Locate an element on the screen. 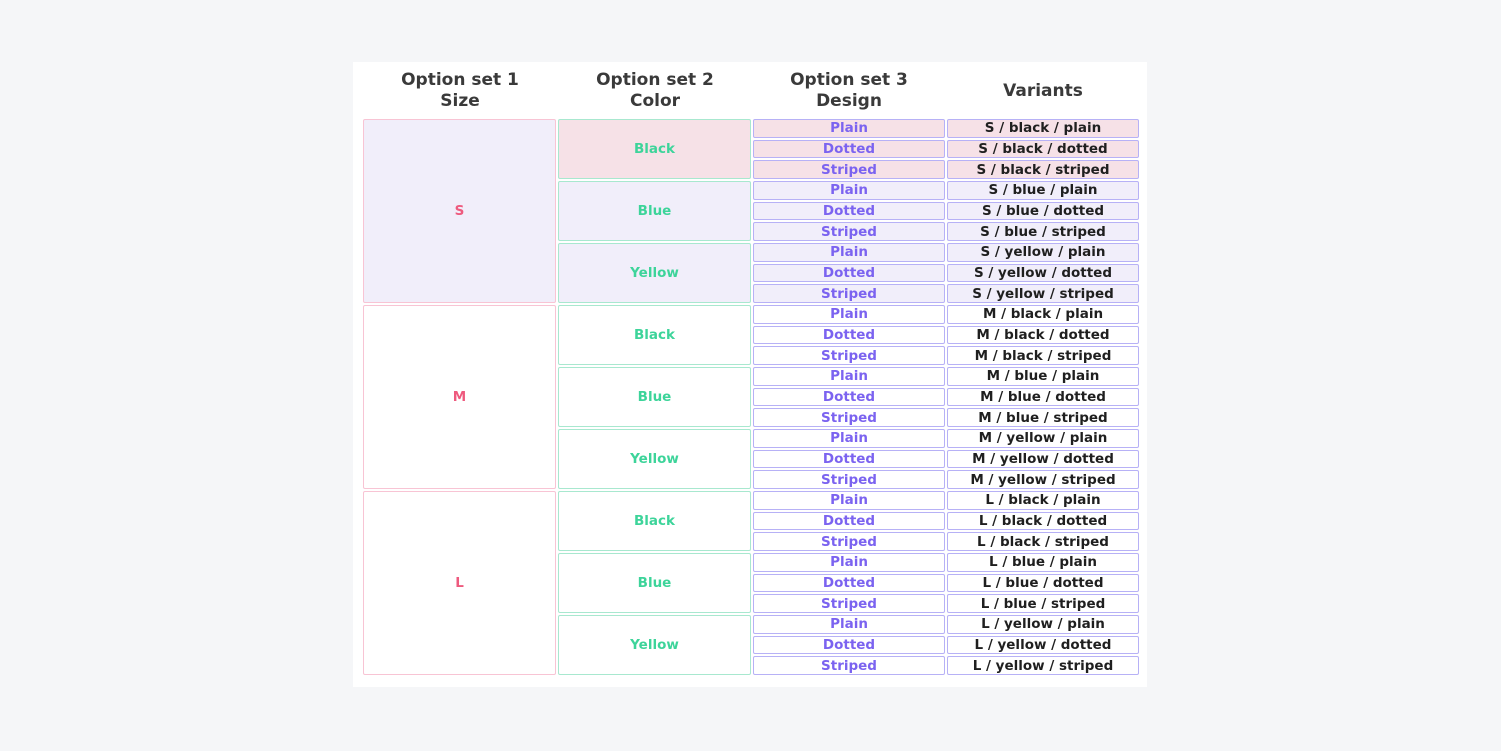 The height and width of the screenshot is (751, 1501). variant-cell-label: S / black / dotted is located at coordinates (1043, 148).